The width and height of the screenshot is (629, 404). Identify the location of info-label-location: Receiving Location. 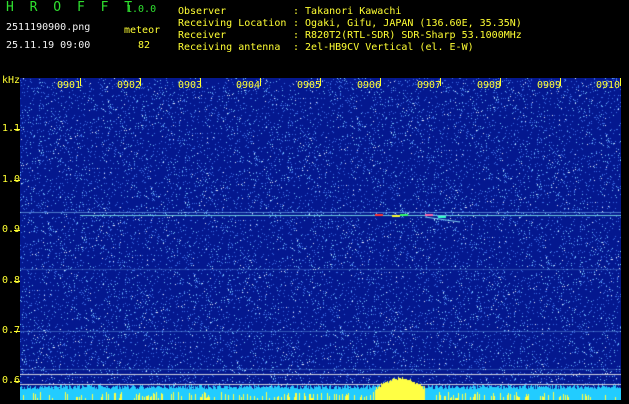
(232, 23).